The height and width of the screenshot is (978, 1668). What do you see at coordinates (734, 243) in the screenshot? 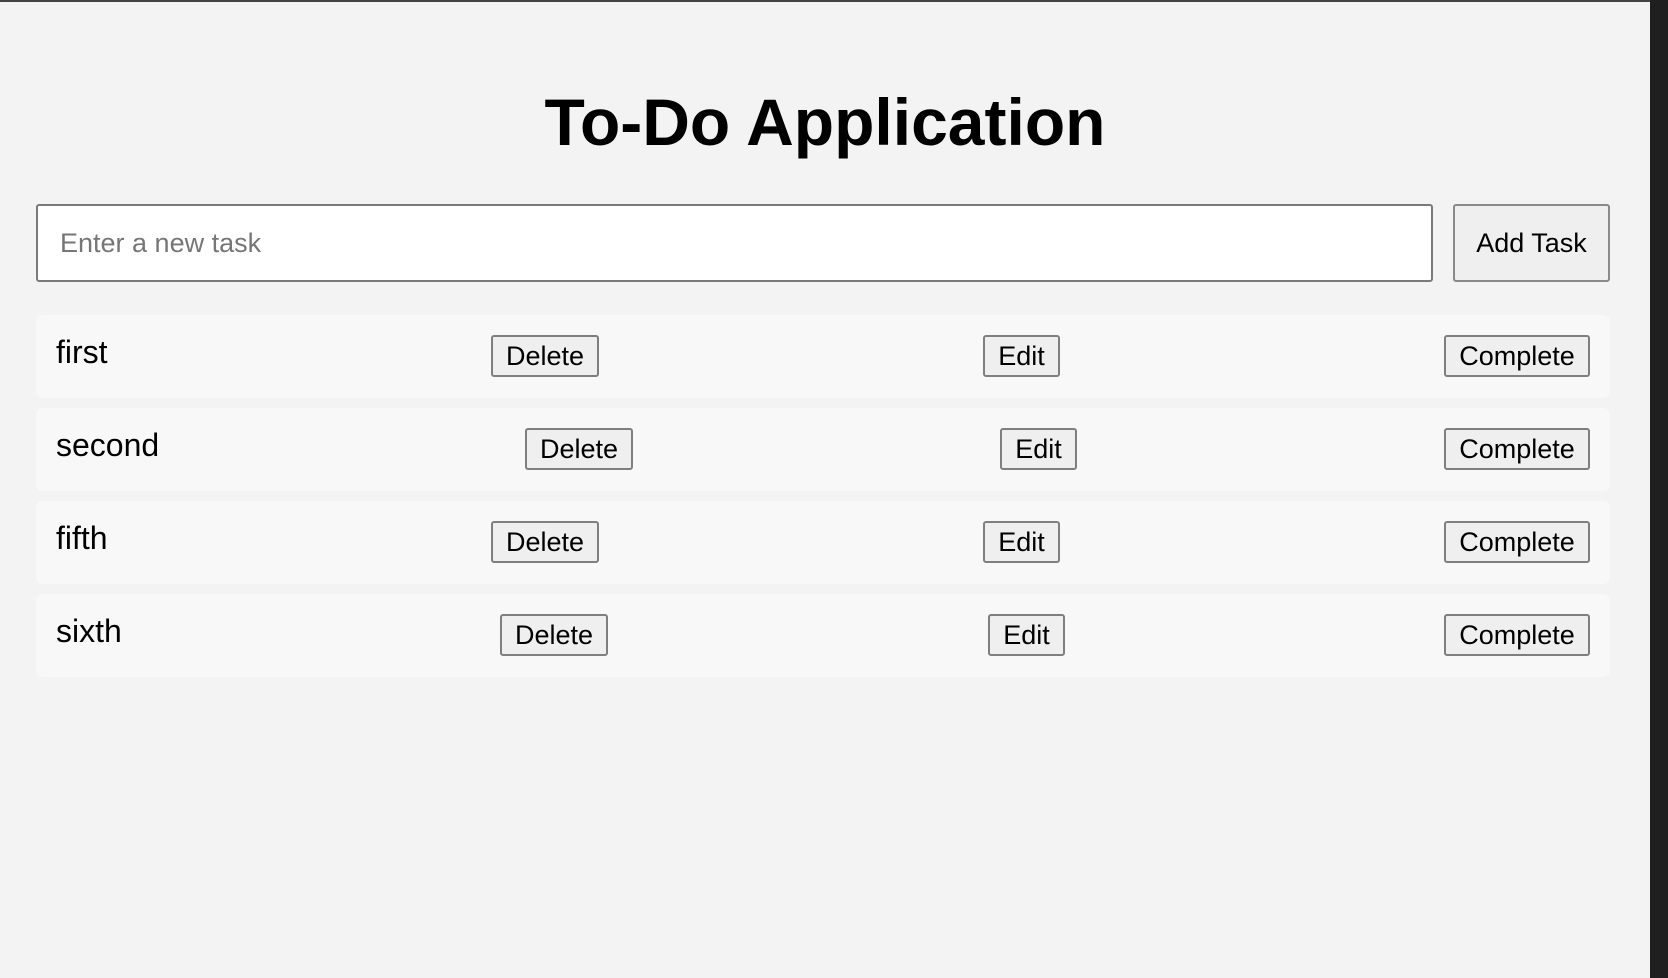
I see `new-task-input` at bounding box center [734, 243].